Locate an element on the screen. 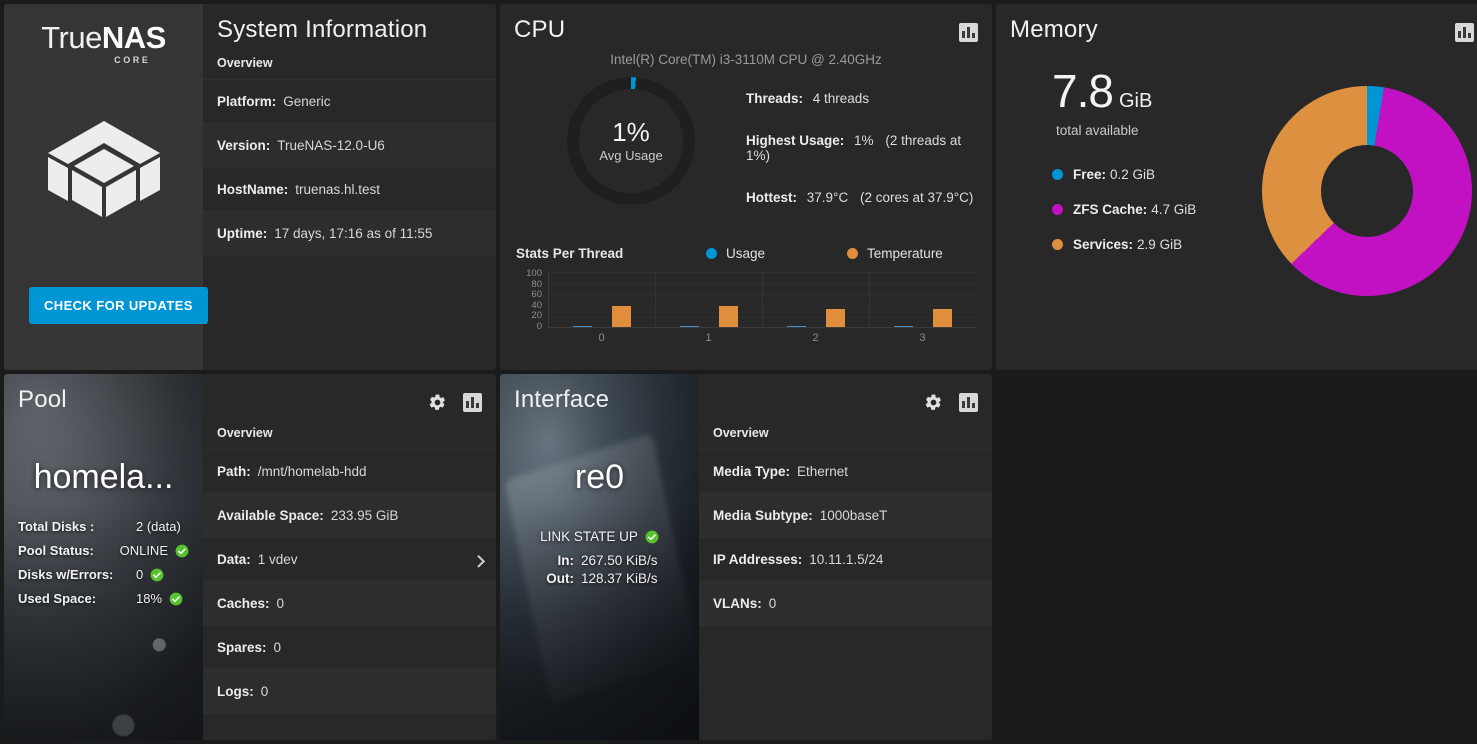 Image resolution: width=1477 pixels, height=744 pixels. memory-legend-zfs-cache-value: 4.7 GiB is located at coordinates (1174, 209).